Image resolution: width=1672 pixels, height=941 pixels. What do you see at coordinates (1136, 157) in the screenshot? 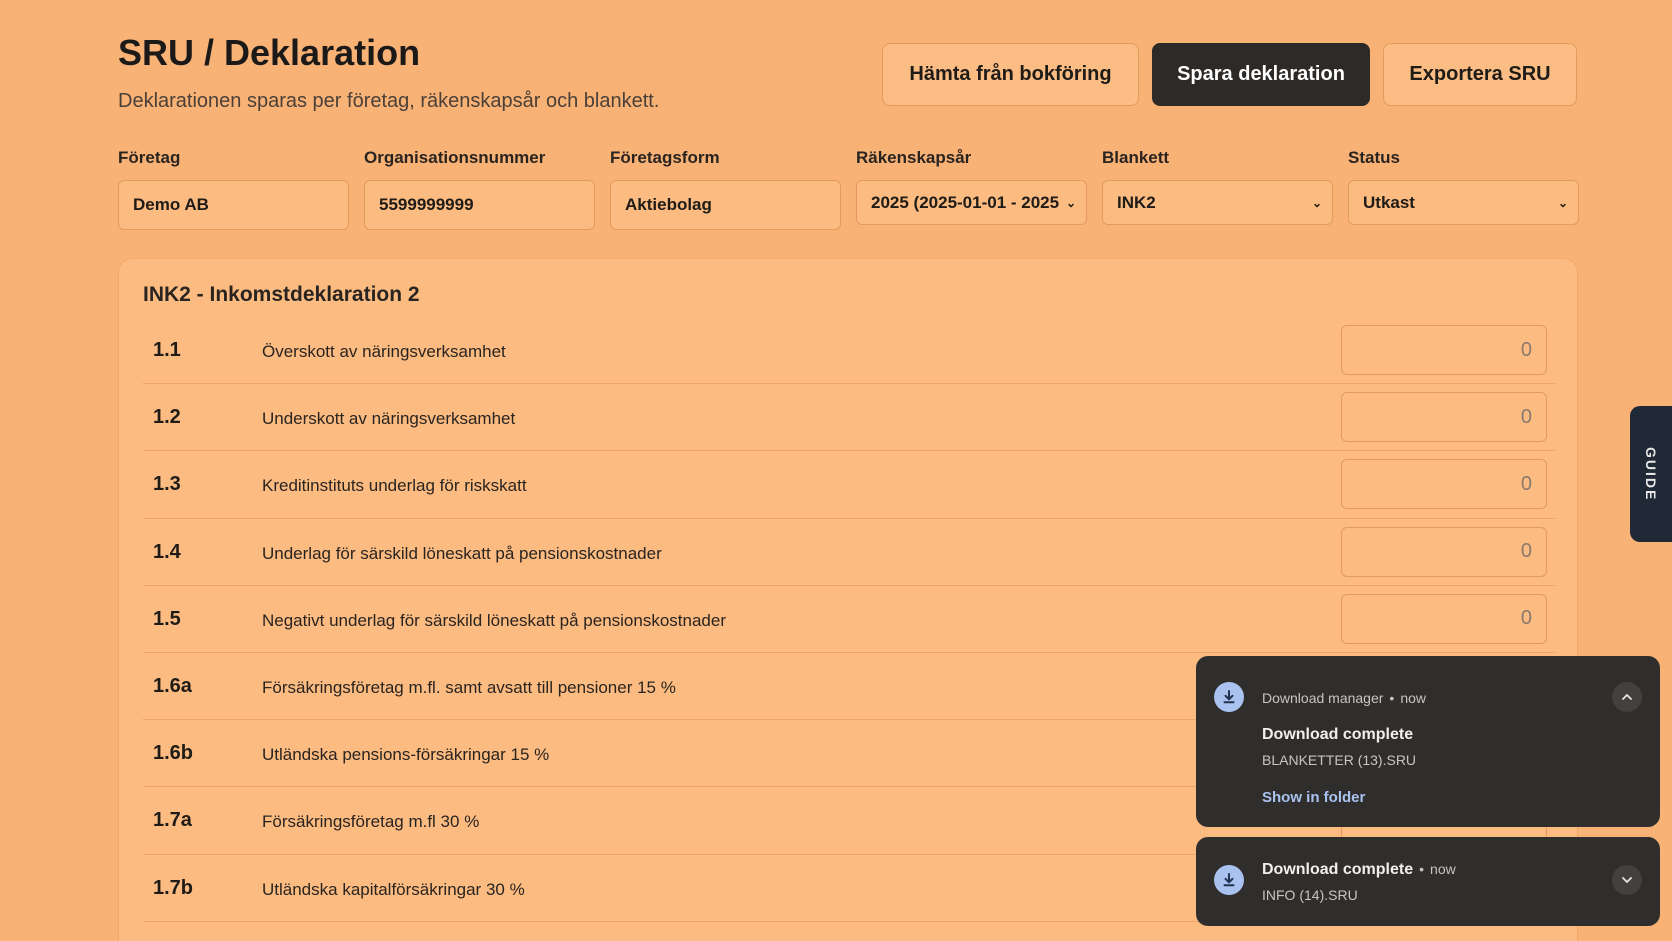
I see `form-label: Blankett` at bounding box center [1136, 157].